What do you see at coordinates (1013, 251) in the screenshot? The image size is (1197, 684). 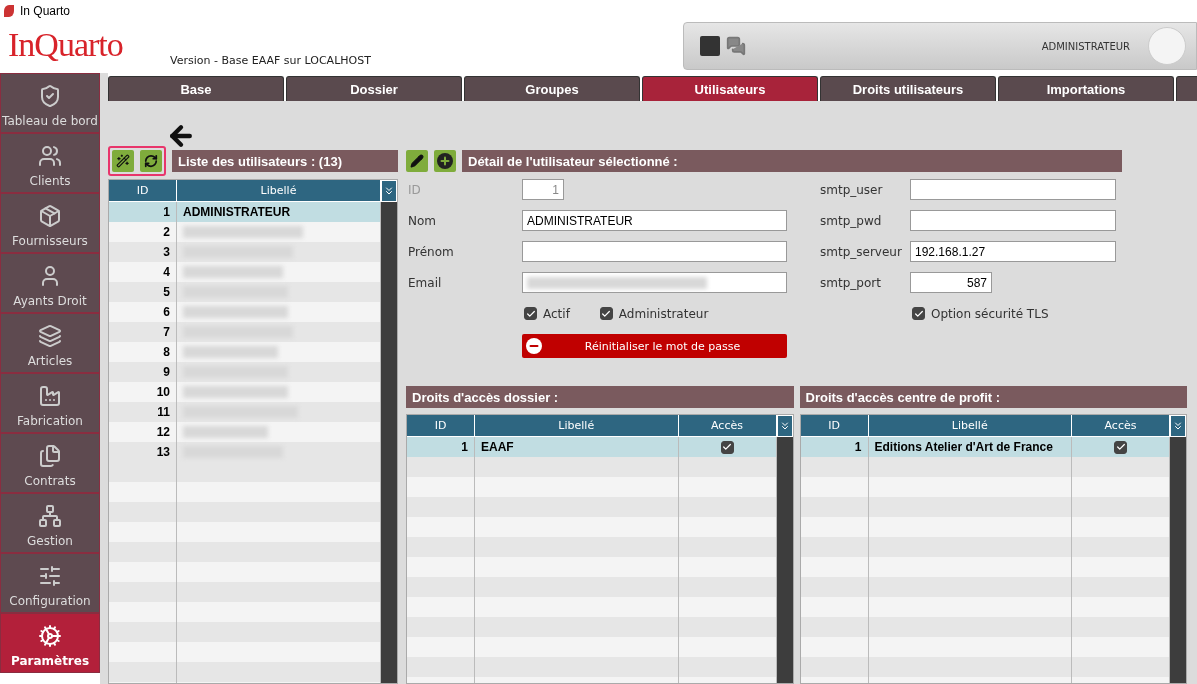 I see `input-field: 192.168.1.27` at bounding box center [1013, 251].